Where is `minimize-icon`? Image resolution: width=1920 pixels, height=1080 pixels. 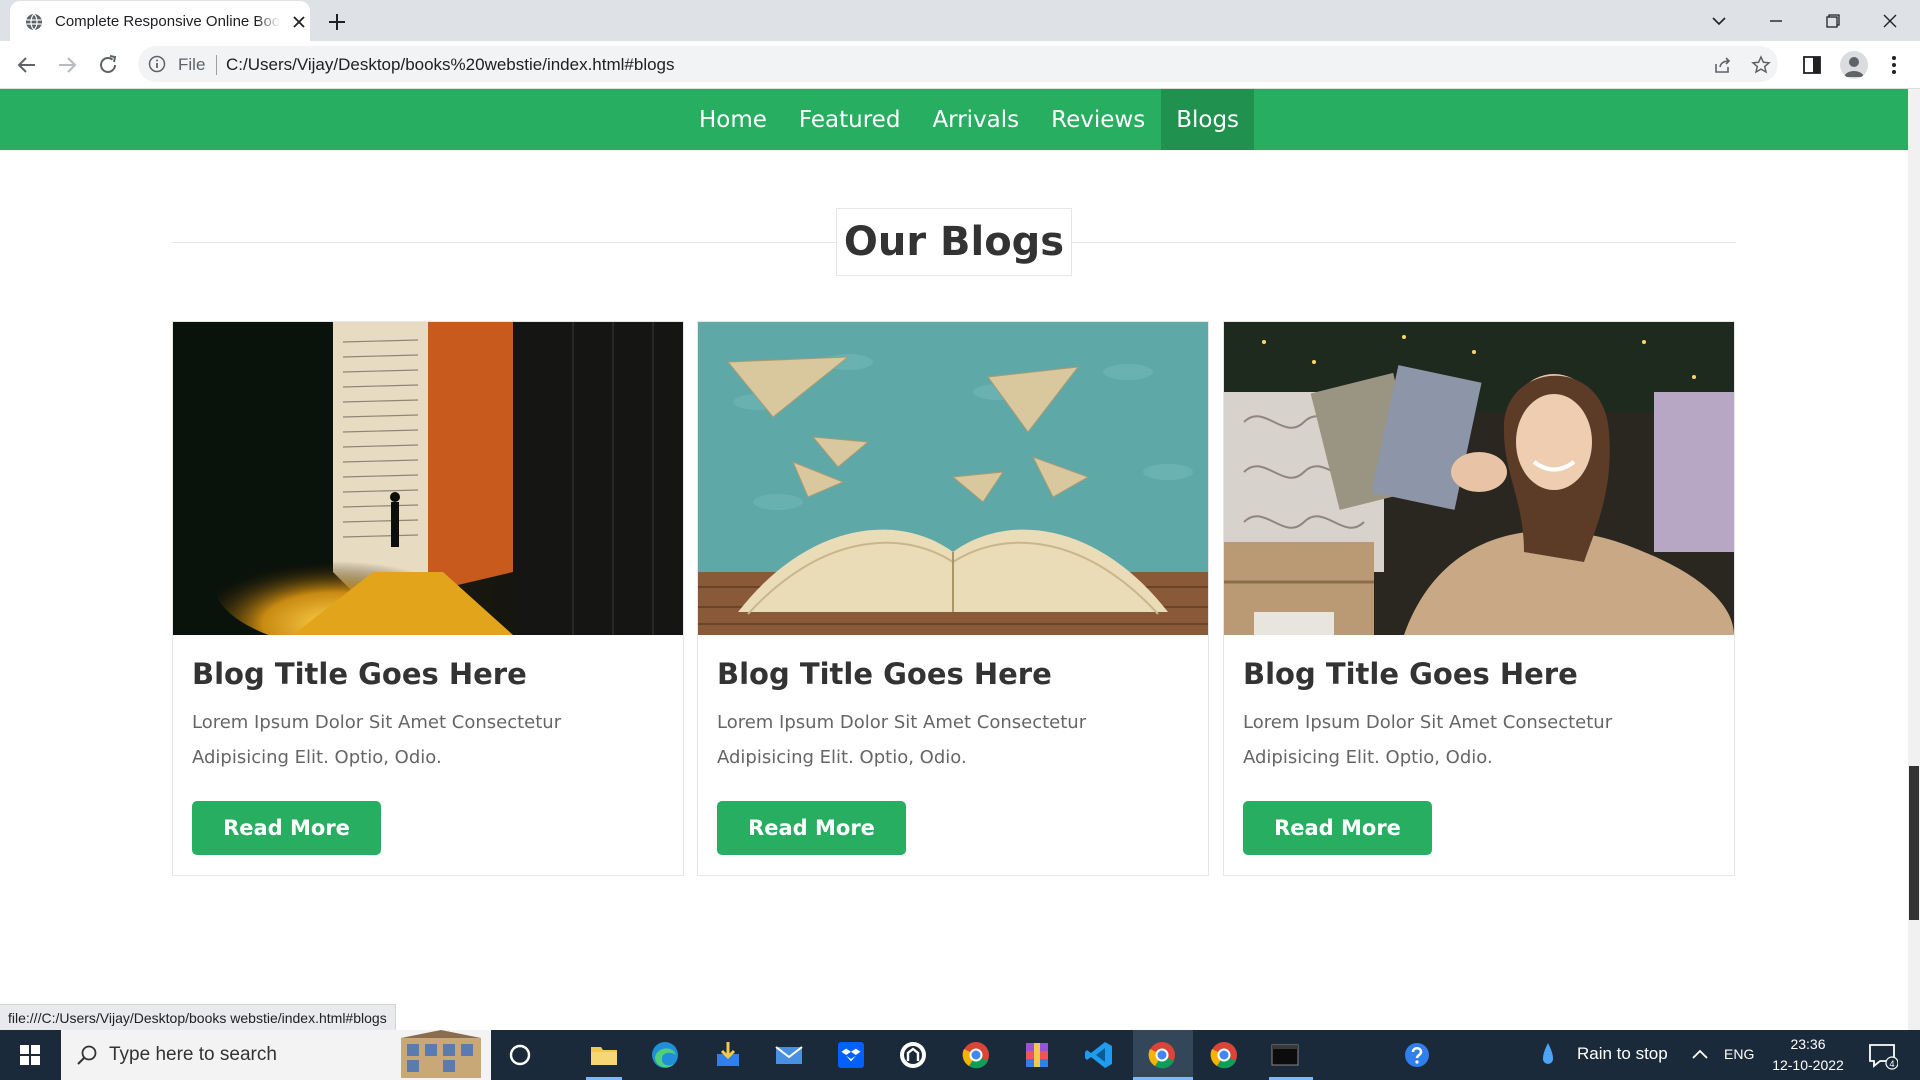 minimize-icon is located at coordinates (1776, 21).